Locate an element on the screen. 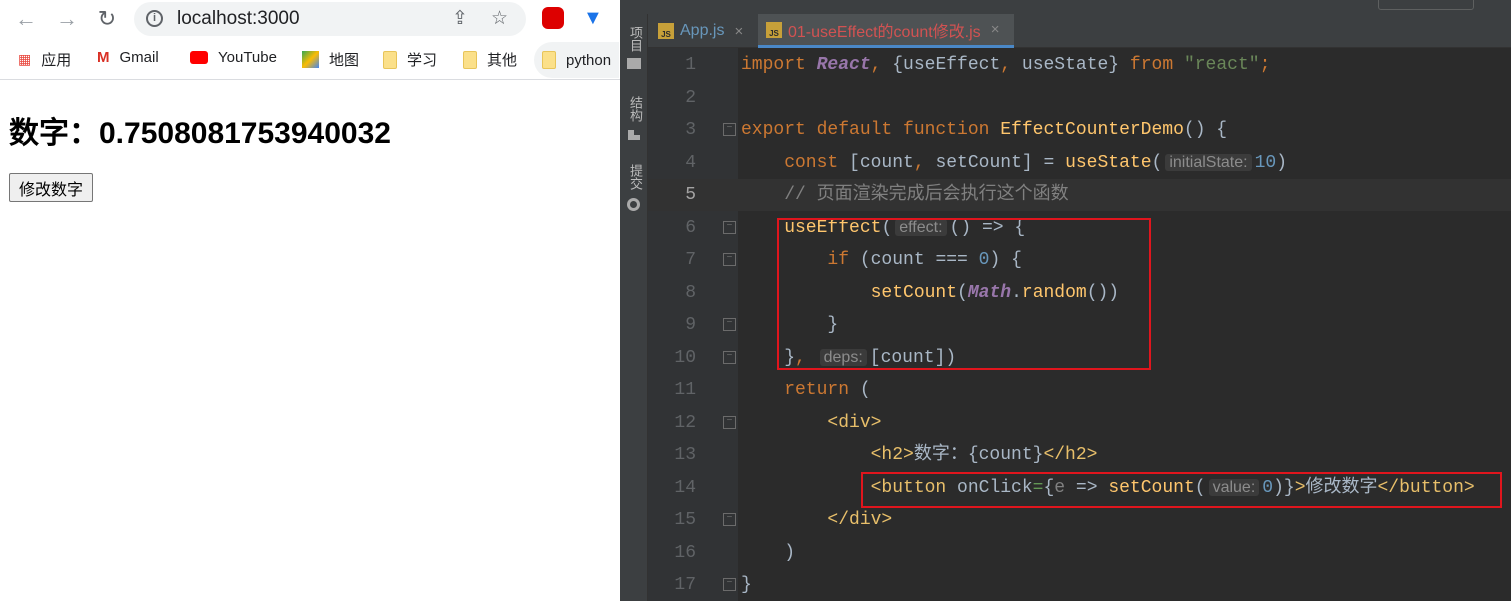 The width and height of the screenshot is (1511, 601). bookmark-folder-other: 其他 is located at coordinates (490, 59).